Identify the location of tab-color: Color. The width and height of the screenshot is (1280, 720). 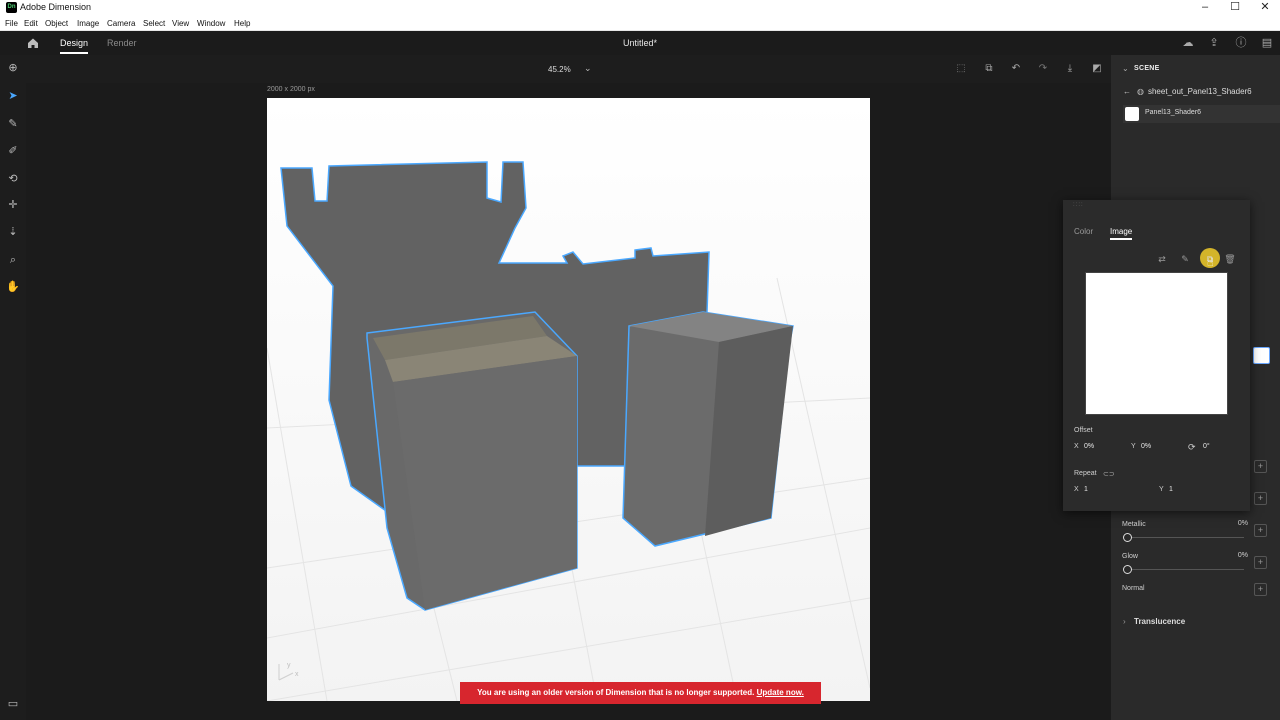
(1083, 231).